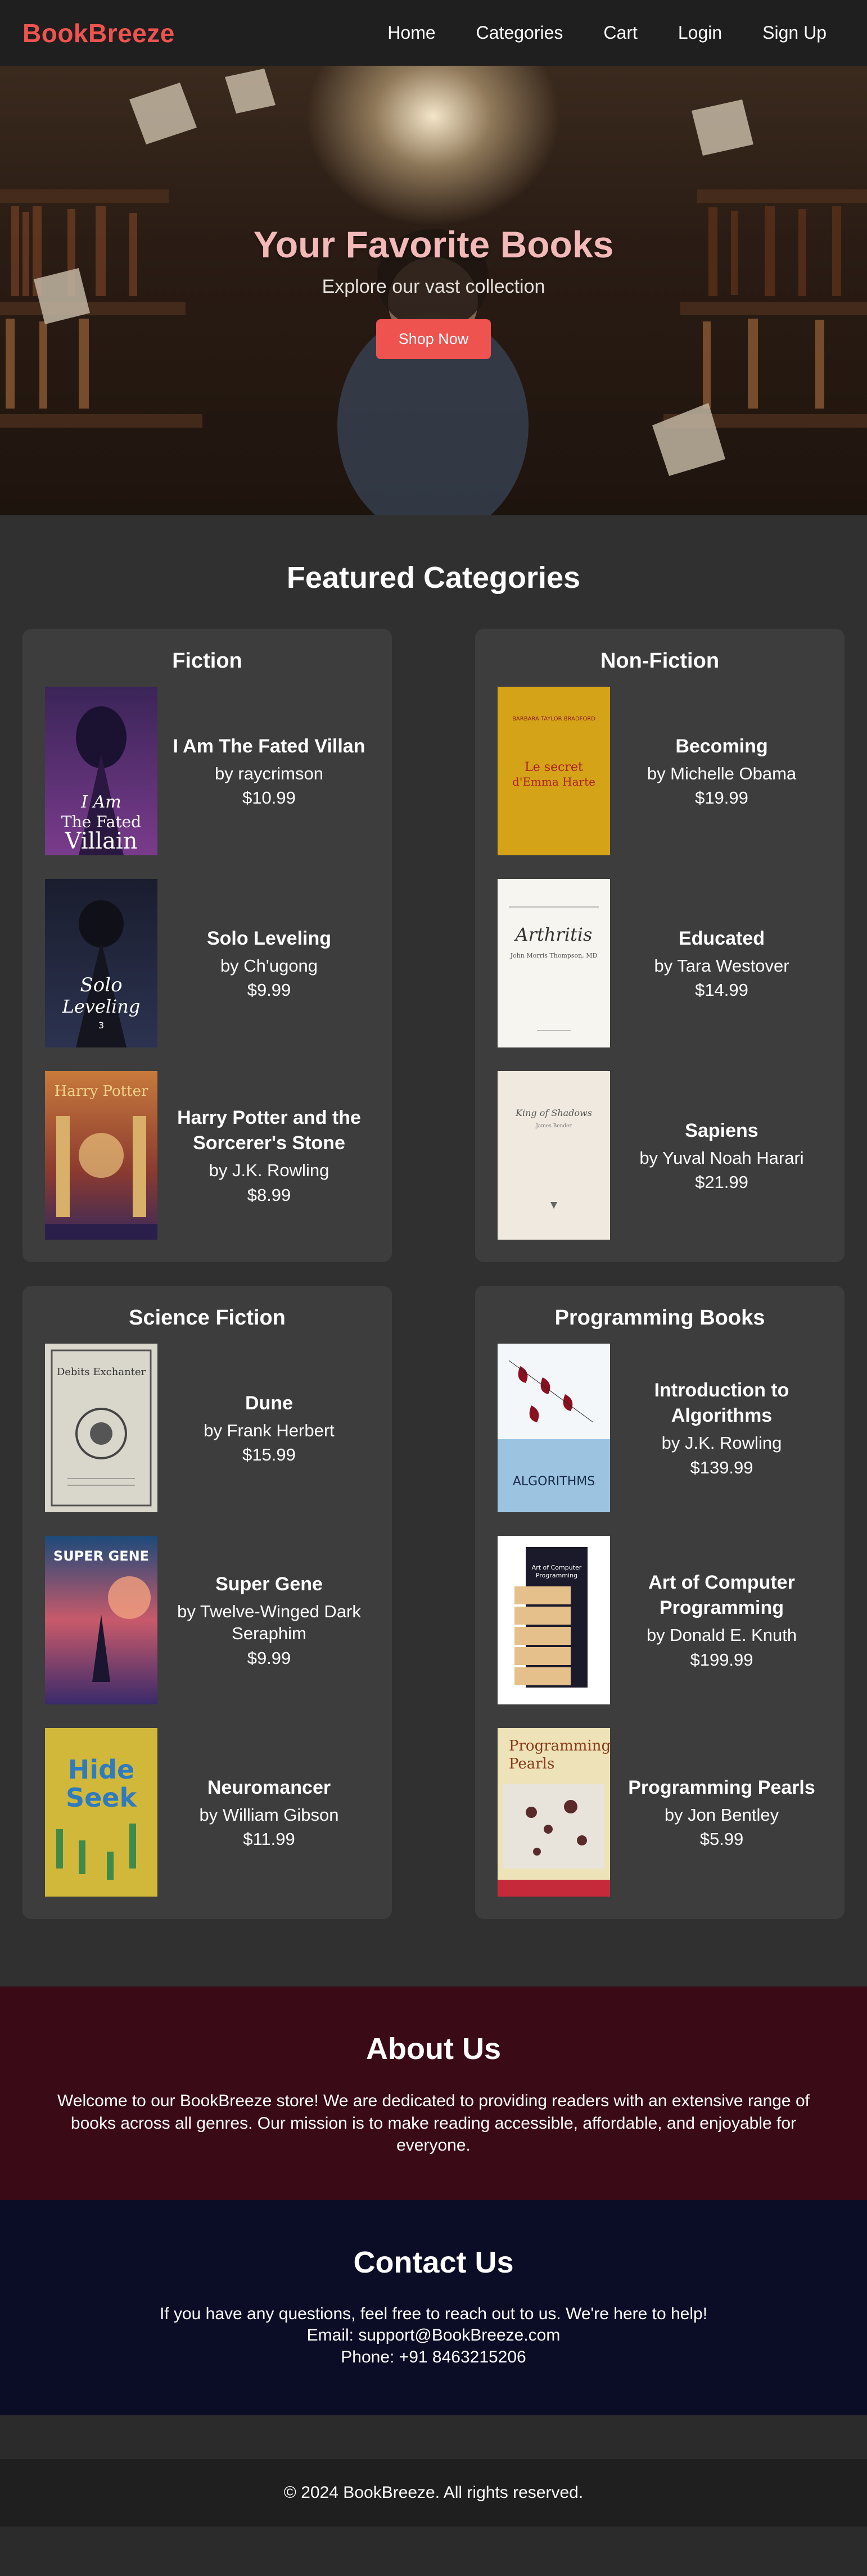  What do you see at coordinates (721, 1659) in the screenshot?
I see `book-price: $199.99` at bounding box center [721, 1659].